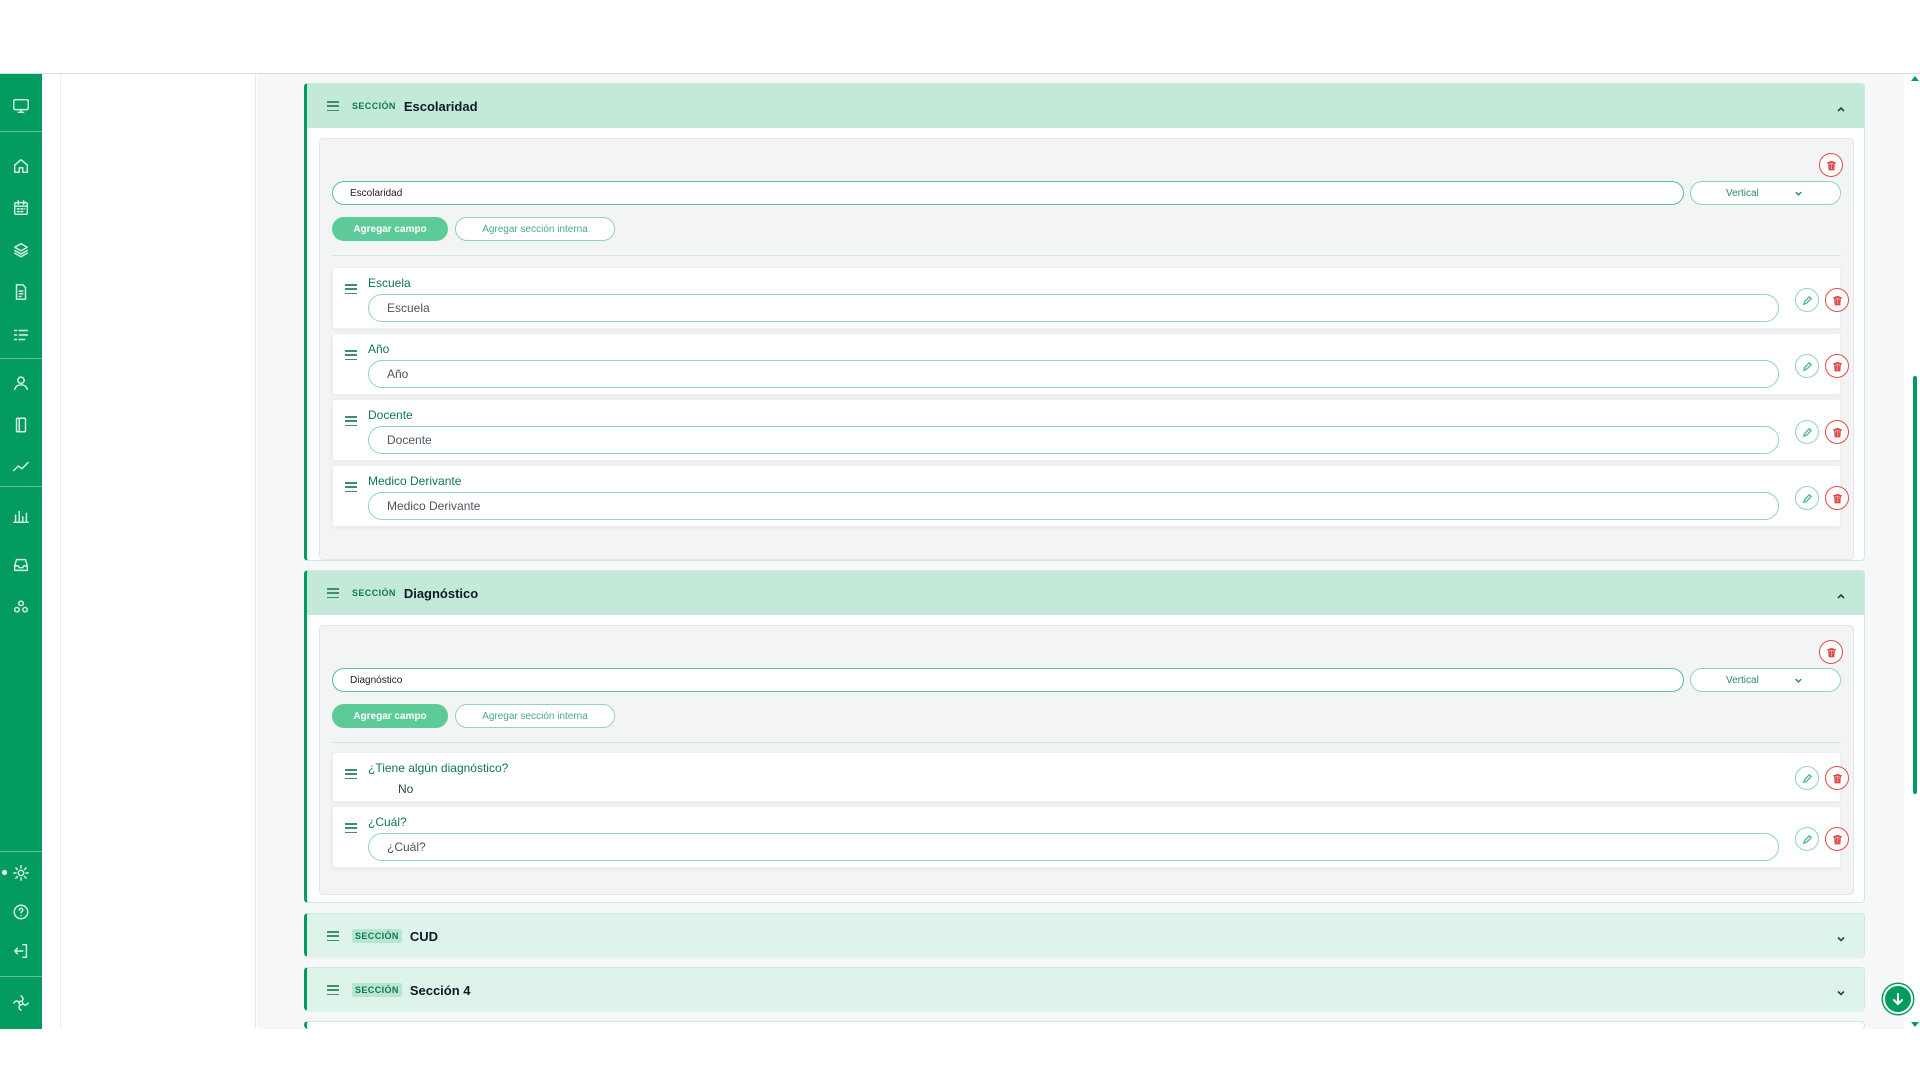  I want to click on user-icon, so click(21, 383).